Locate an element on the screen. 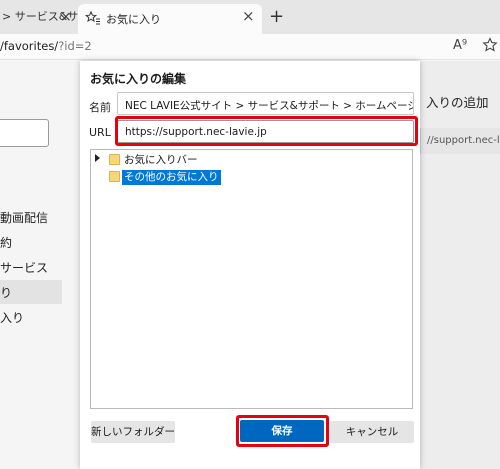  address-bar: /favorites/?id=2 A⁹ is located at coordinates (250, 47).